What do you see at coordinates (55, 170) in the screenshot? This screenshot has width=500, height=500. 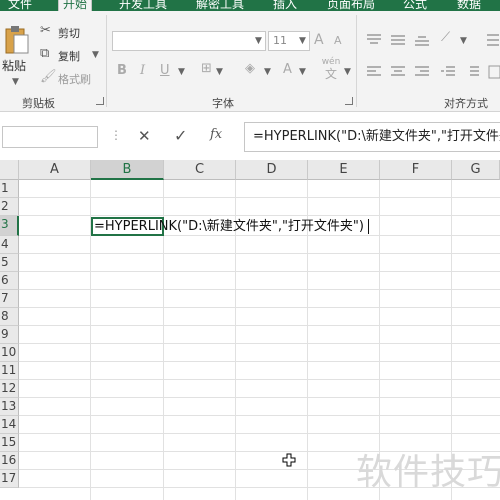 I see `column-header-a: A` at bounding box center [55, 170].